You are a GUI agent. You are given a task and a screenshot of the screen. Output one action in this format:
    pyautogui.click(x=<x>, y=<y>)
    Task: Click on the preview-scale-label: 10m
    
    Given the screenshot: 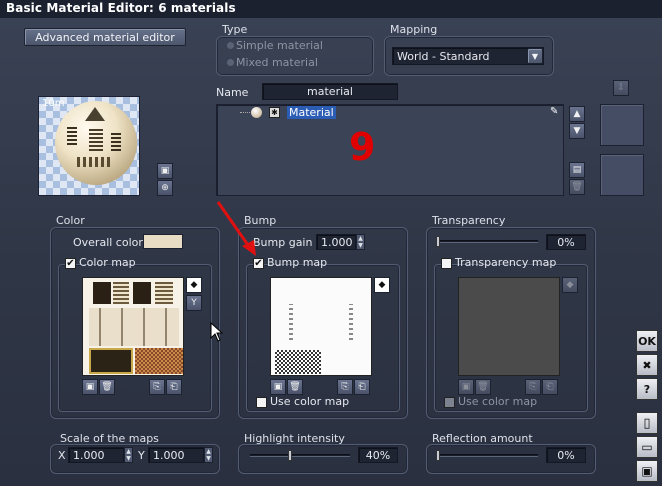 What is the action you would take?
    pyautogui.click(x=53, y=103)
    